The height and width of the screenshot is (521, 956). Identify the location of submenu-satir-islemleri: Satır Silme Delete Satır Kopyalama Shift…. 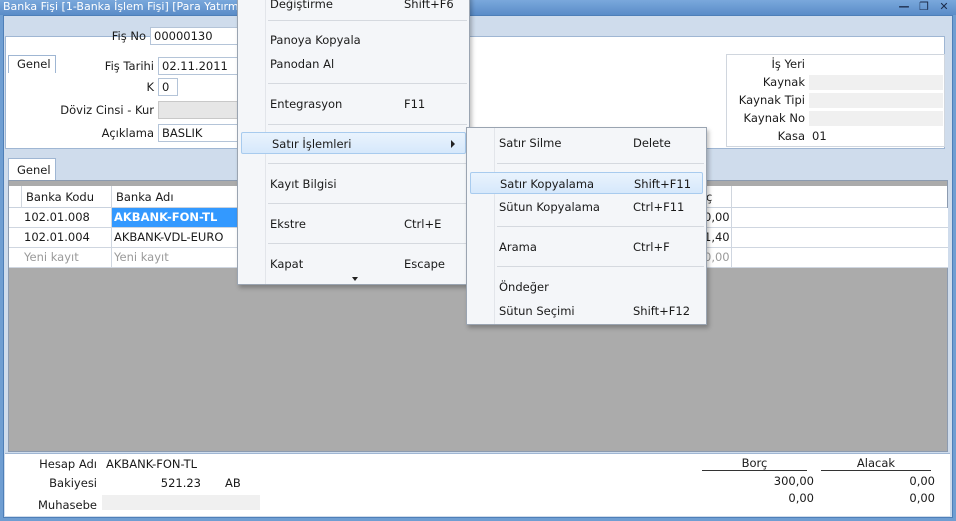
(586, 226).